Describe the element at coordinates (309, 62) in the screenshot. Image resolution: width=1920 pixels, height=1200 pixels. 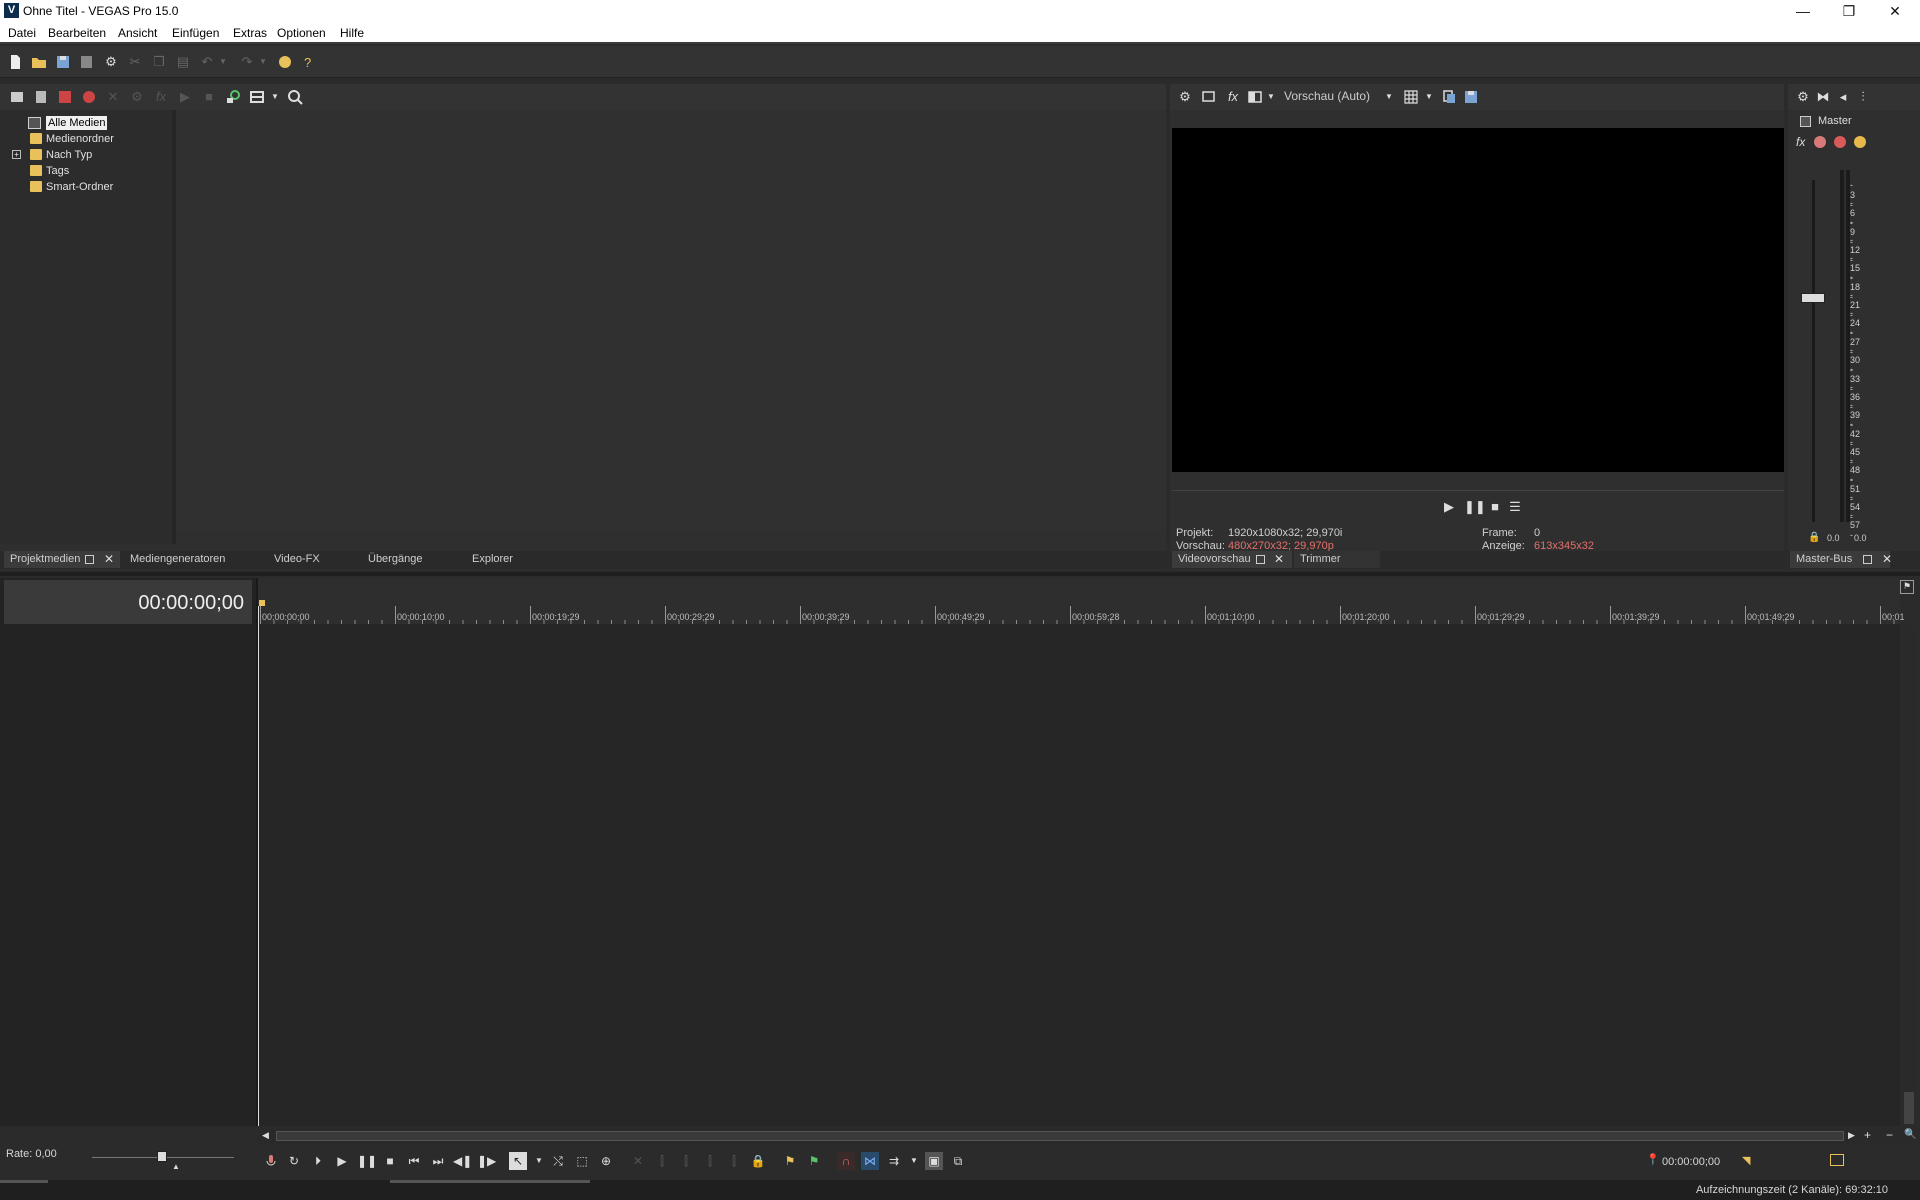
I see `whats-this-help-icon: ?` at that location.